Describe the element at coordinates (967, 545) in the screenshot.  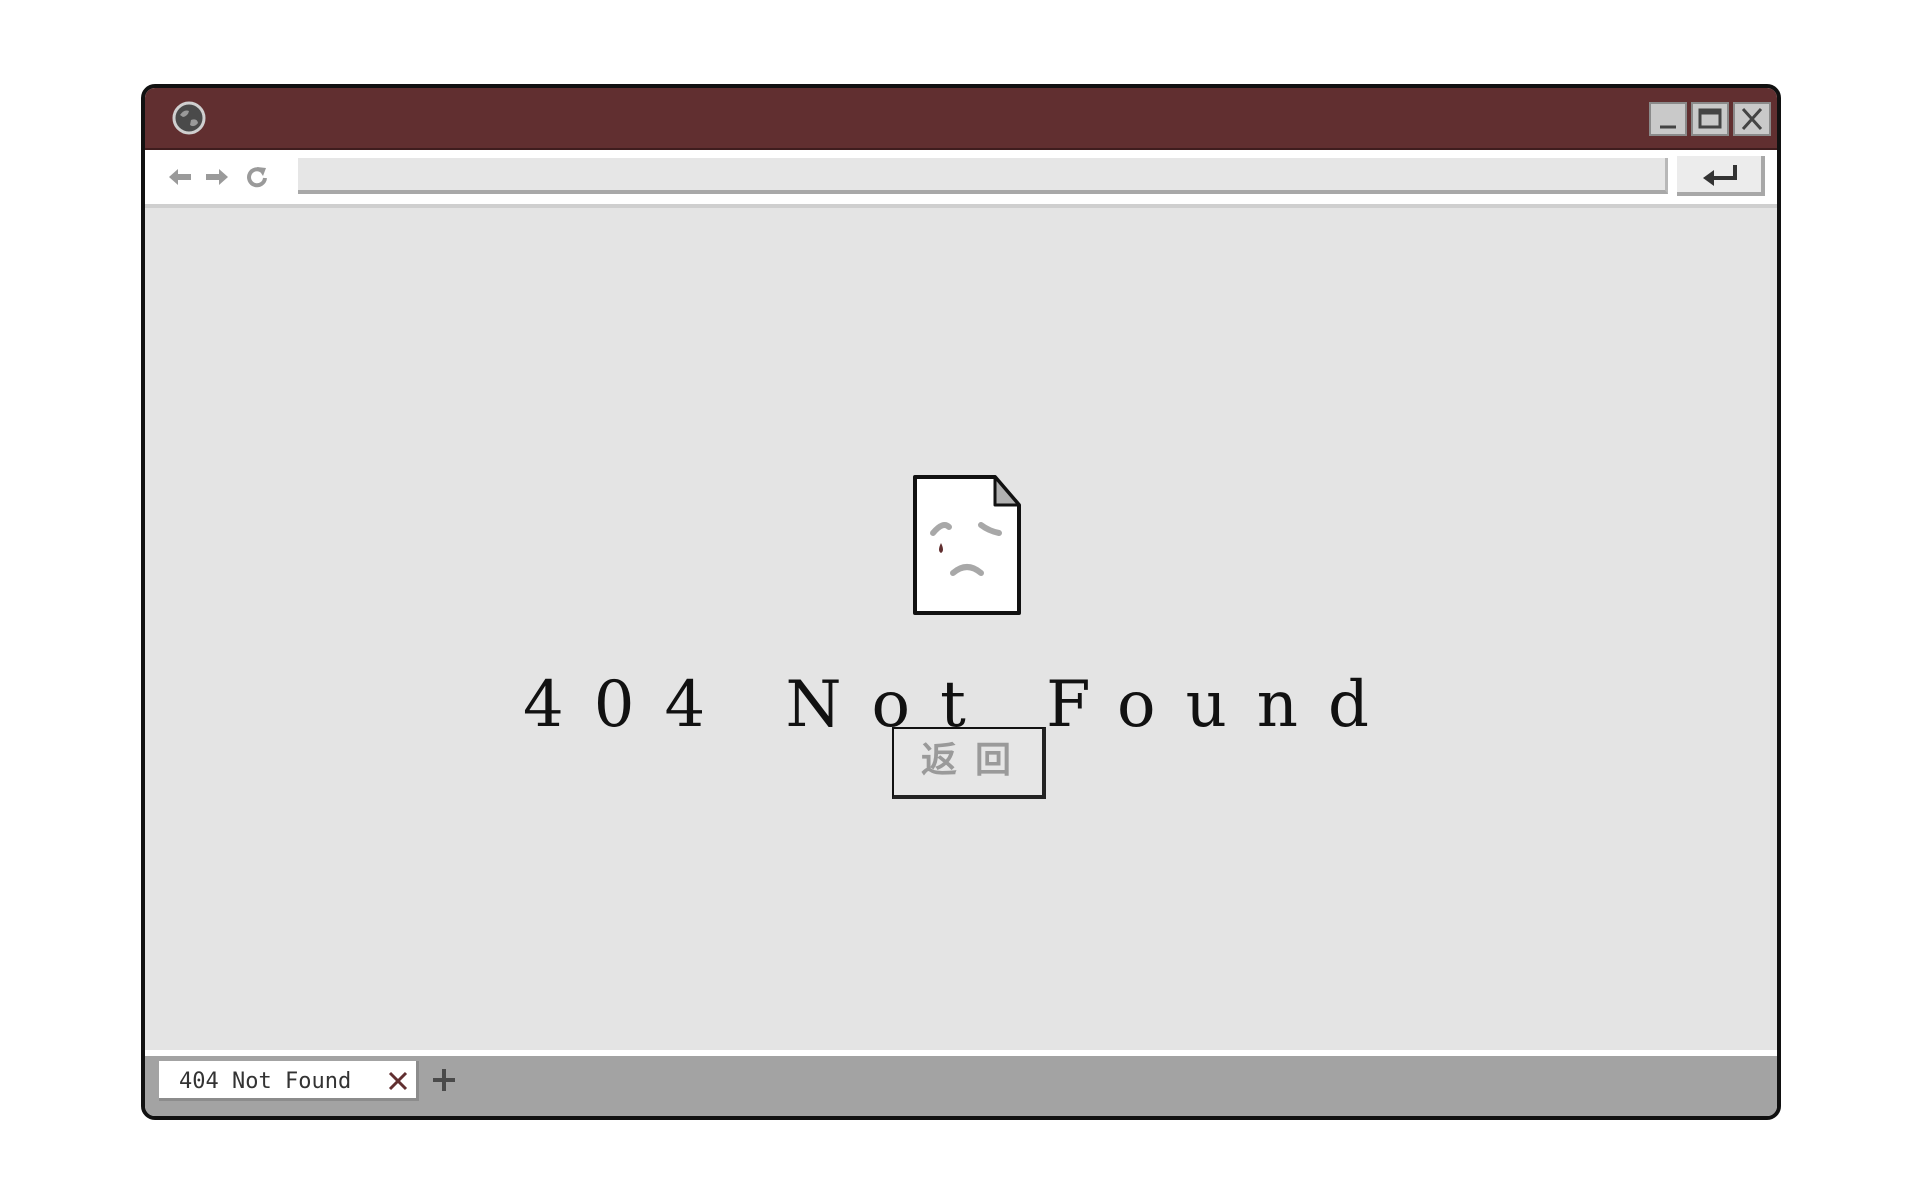
I see `sad-document-icon` at that location.